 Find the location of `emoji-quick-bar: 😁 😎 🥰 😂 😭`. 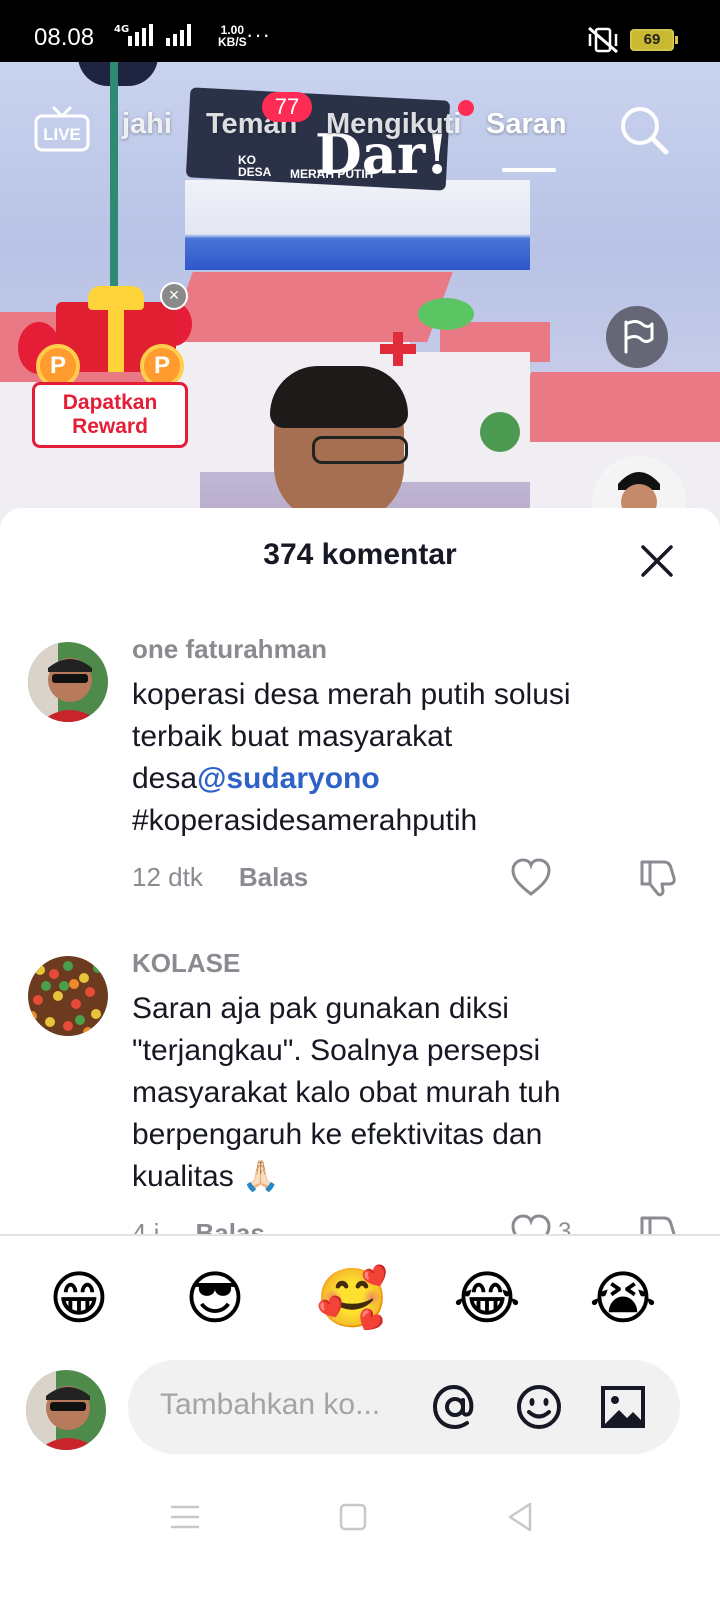

emoji-quick-bar: 😁 😎 🥰 😂 😭 is located at coordinates (360, 1299).